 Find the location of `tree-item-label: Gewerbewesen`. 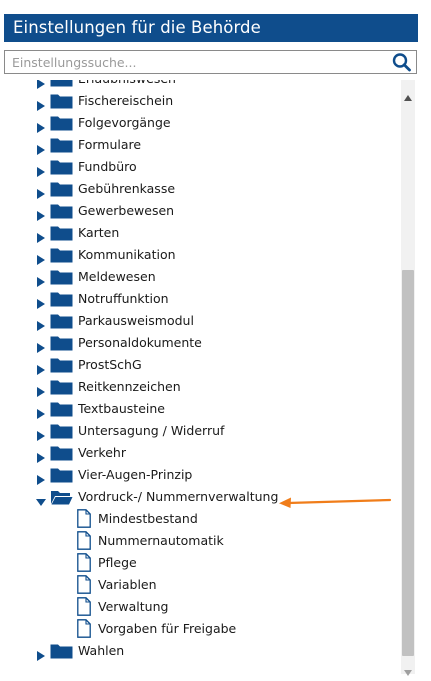

tree-item-label: Gewerbewesen is located at coordinates (126, 211).